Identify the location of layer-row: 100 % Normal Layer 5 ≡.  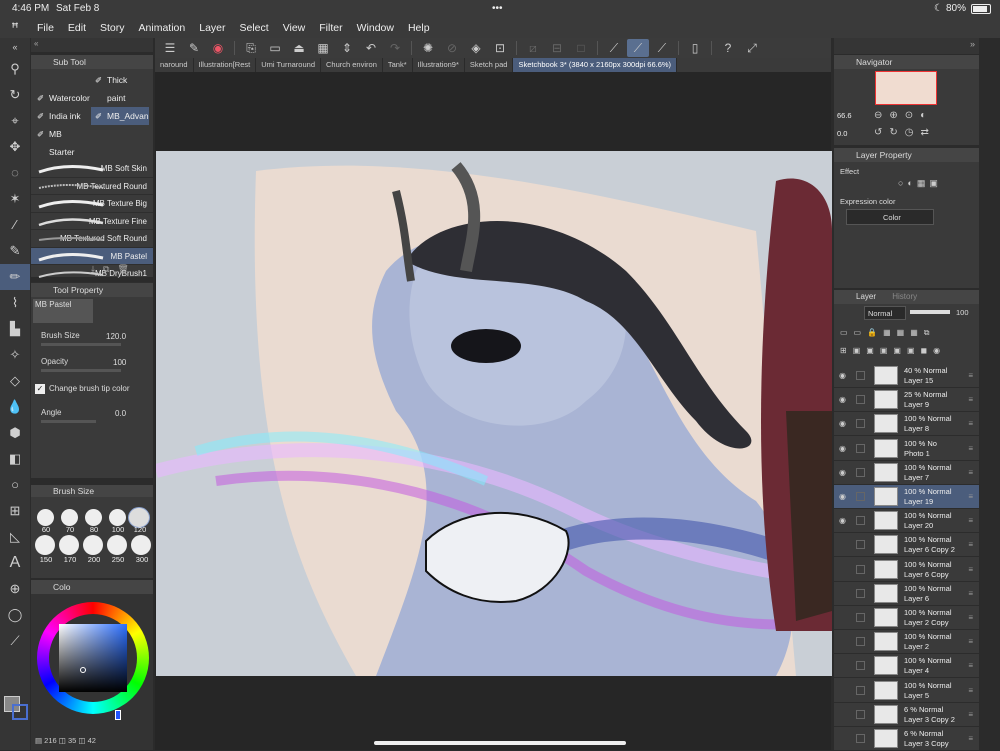
(906, 691).